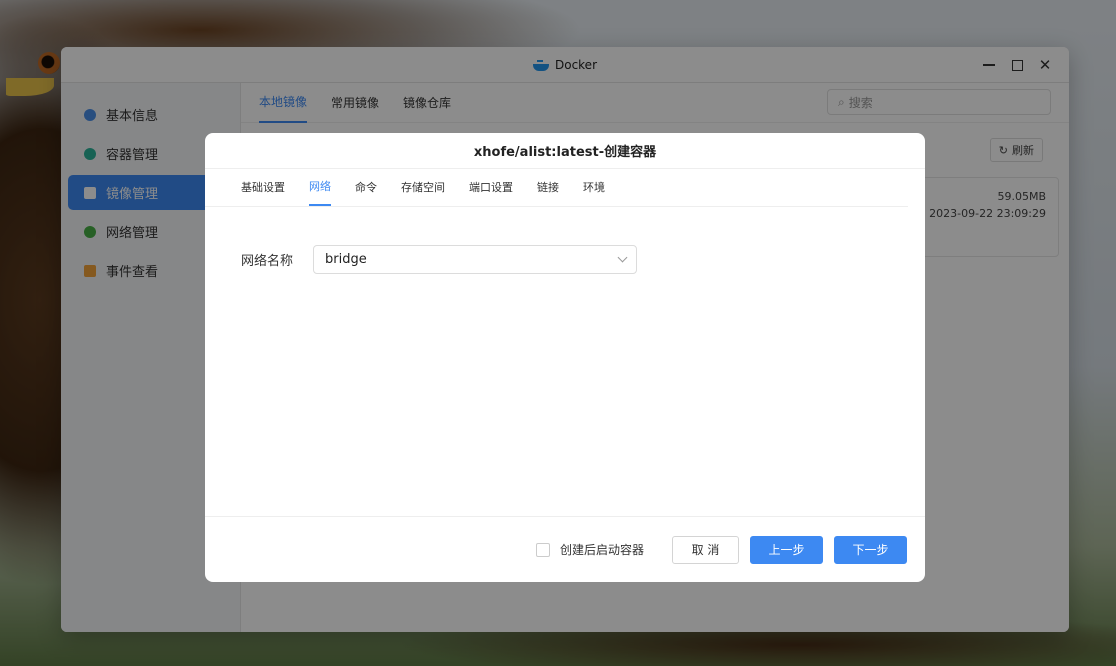  I want to click on tab-basic-settings: 基础设置, so click(269, 187).